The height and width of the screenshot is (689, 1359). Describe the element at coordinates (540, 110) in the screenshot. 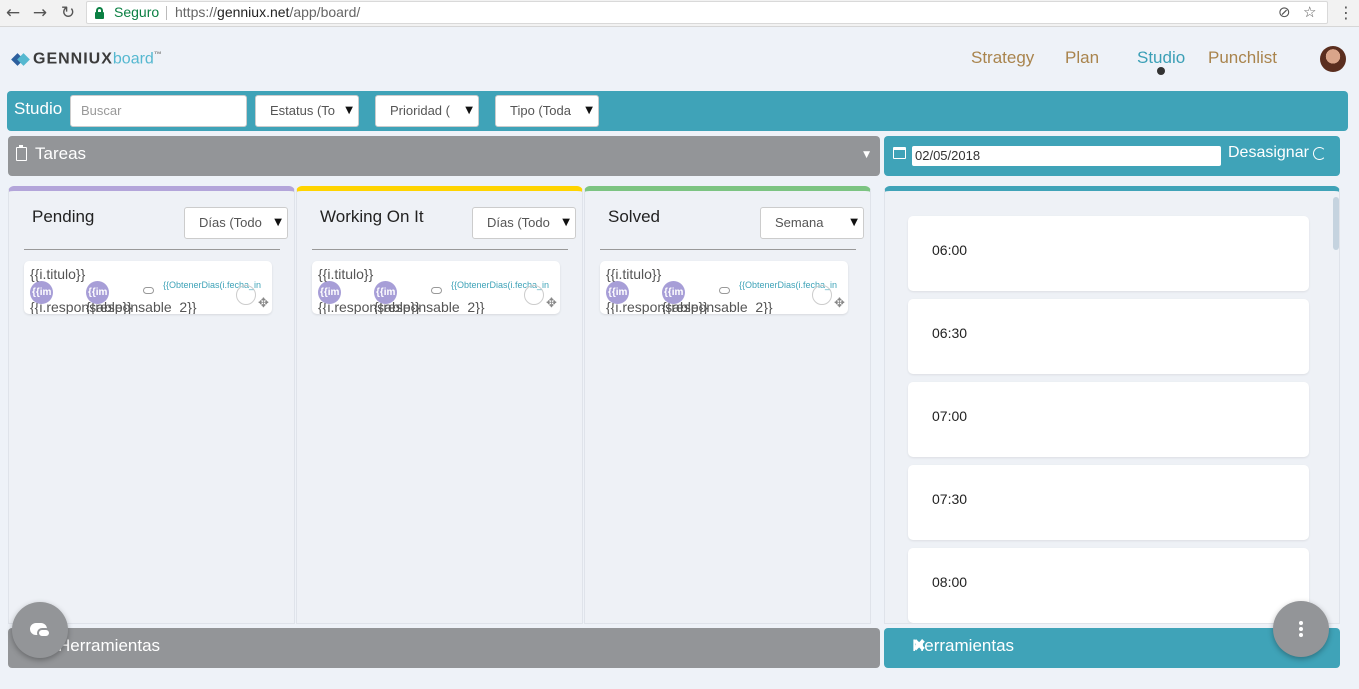

I see `type-select-value: Tipo (Toda` at that location.